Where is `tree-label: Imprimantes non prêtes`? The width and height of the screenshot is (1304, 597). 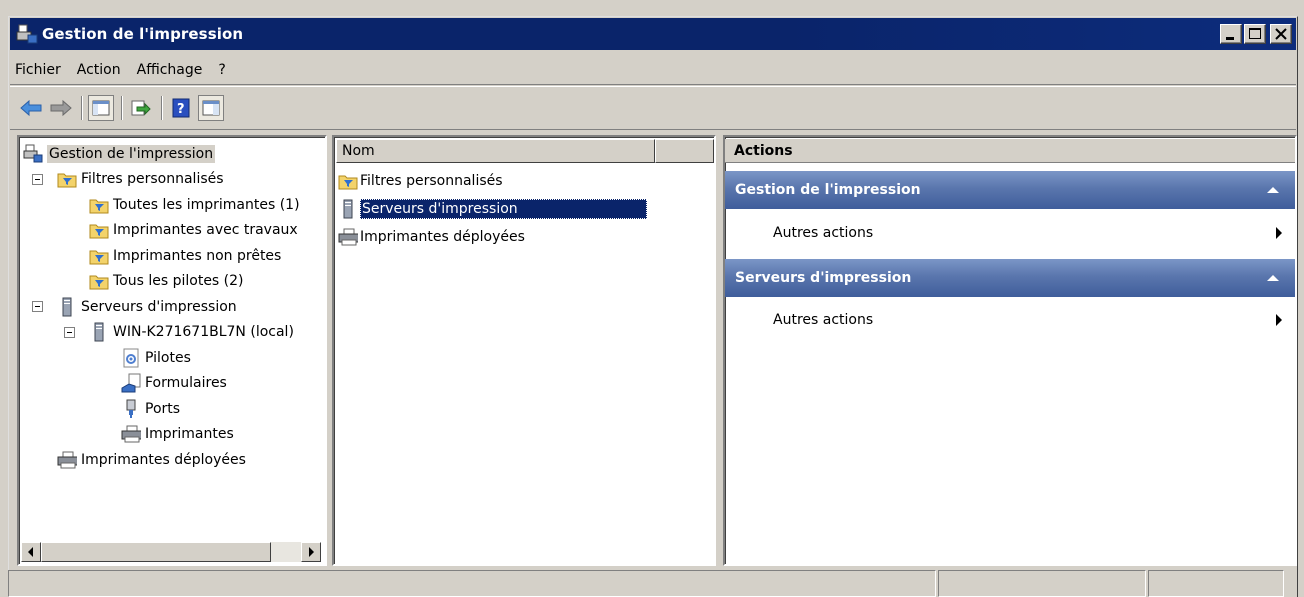
tree-label: Imprimantes non prêtes is located at coordinates (197, 255).